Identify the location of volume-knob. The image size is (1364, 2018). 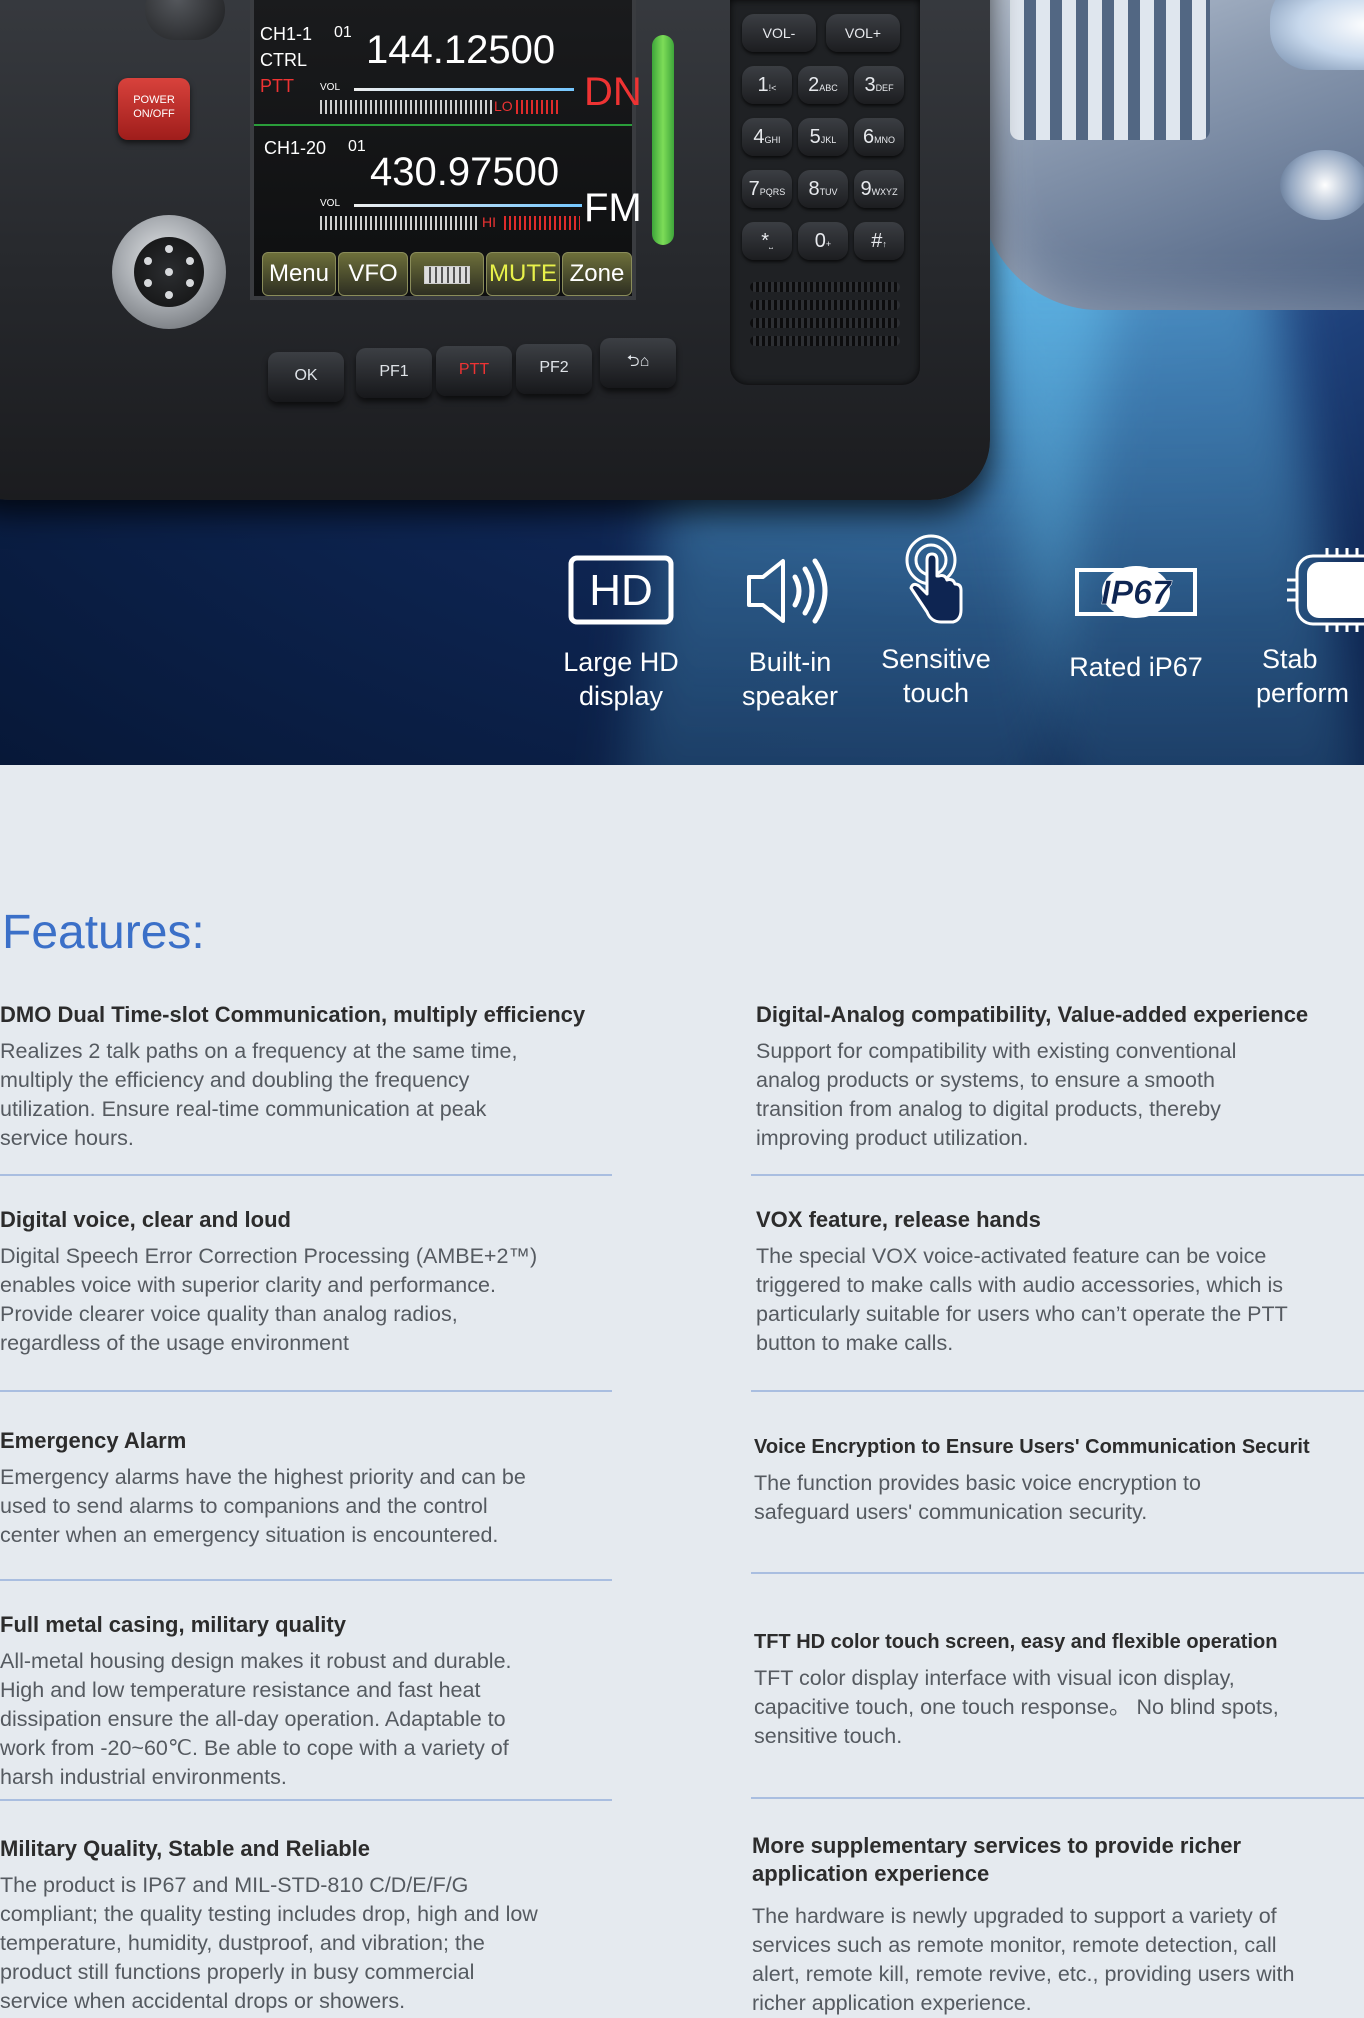
(185, 20).